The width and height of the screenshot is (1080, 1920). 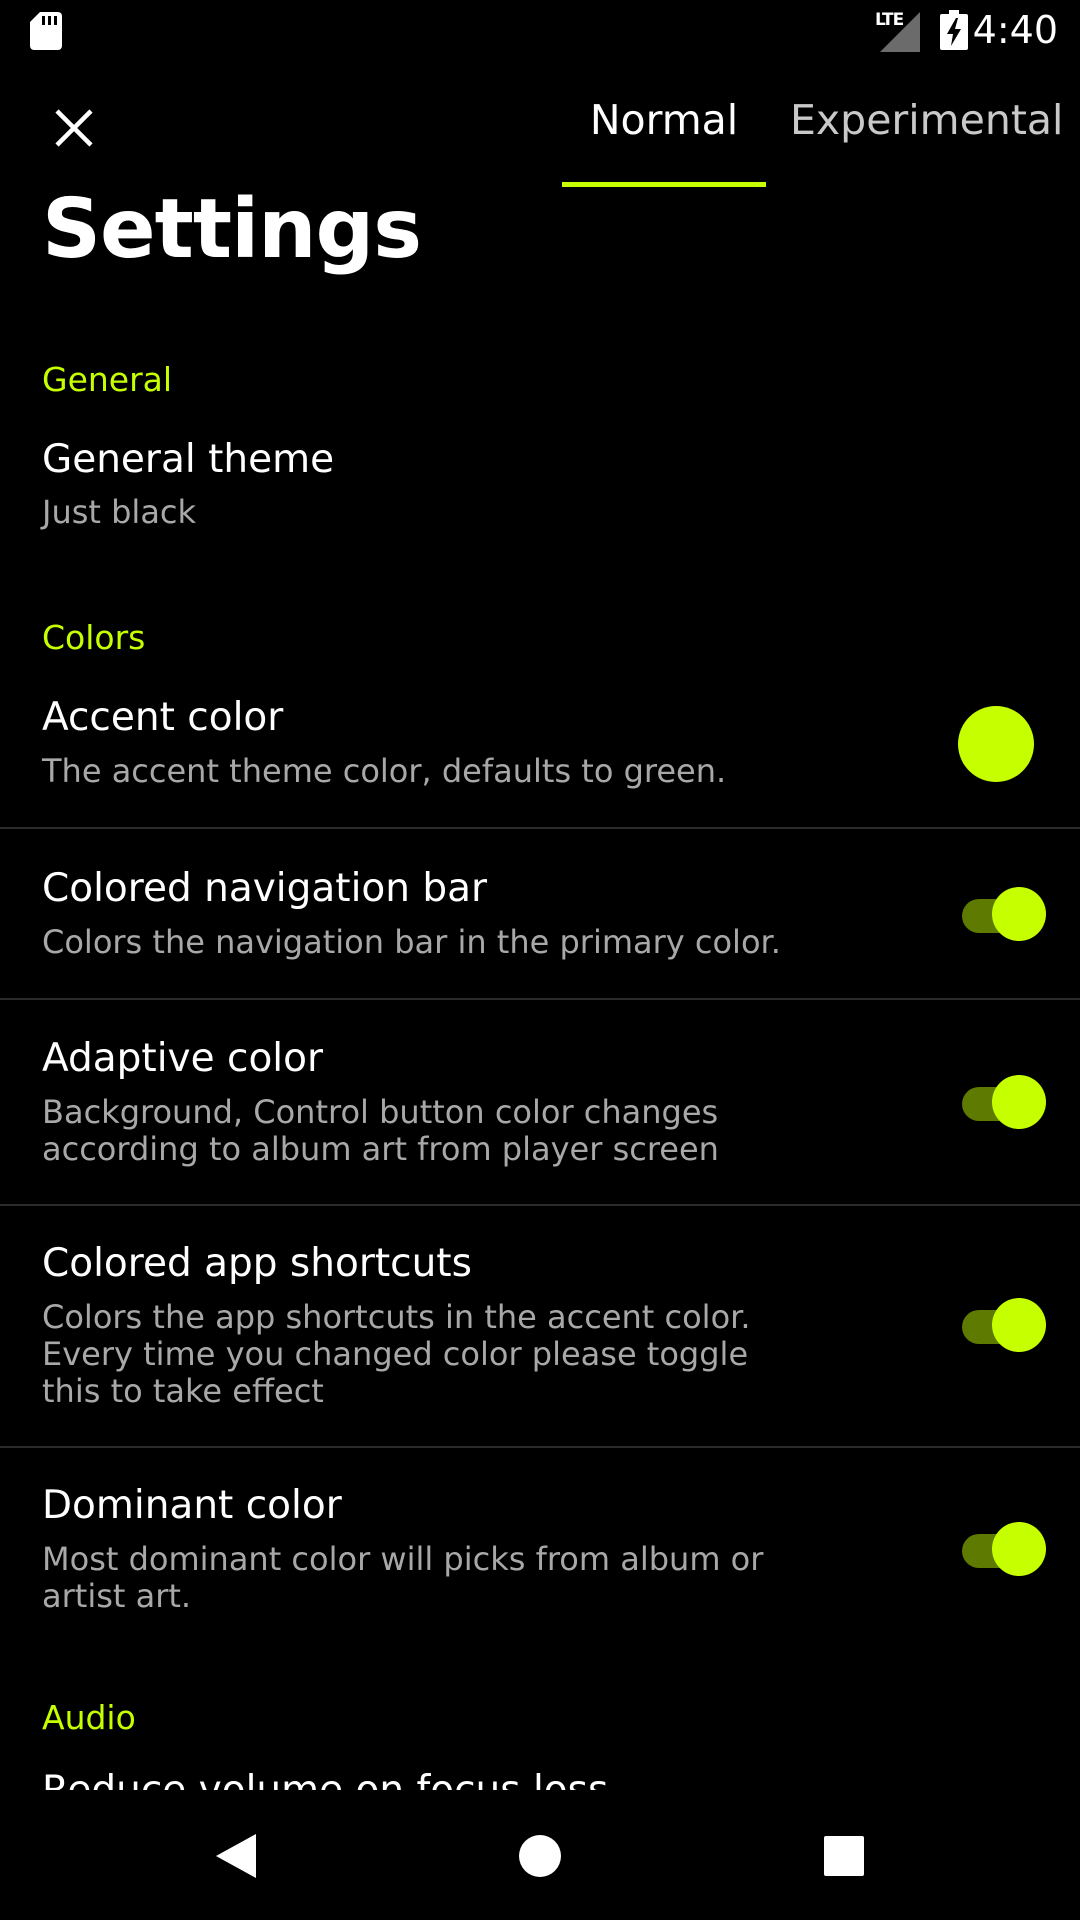 I want to click on section-header-audio: Audio, so click(x=89, y=1717).